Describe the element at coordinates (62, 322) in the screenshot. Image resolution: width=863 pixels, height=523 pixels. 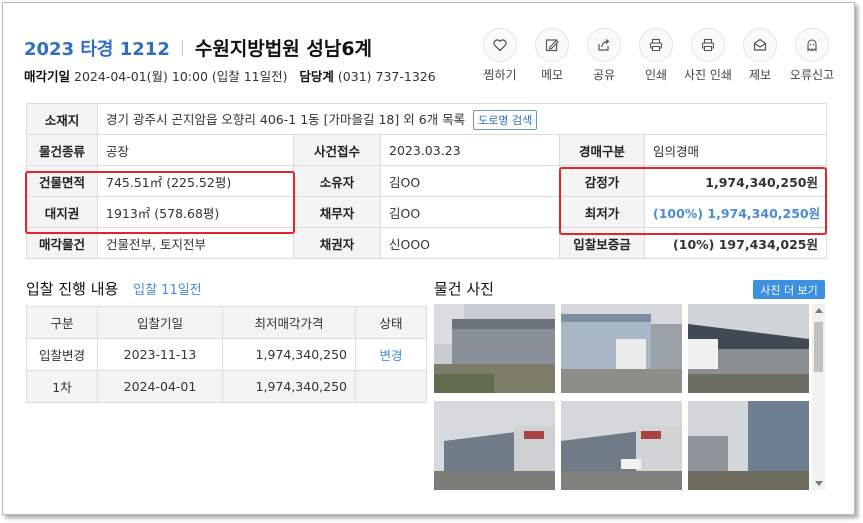
I see `column-header: 구분` at that location.